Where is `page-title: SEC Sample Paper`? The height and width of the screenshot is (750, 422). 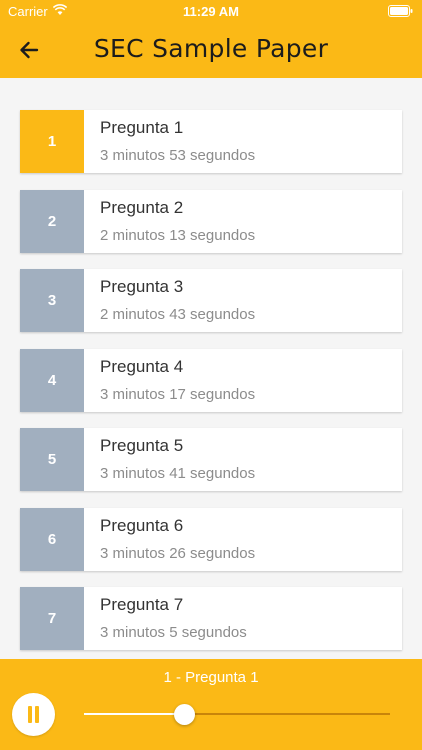 page-title: SEC Sample Paper is located at coordinates (211, 48).